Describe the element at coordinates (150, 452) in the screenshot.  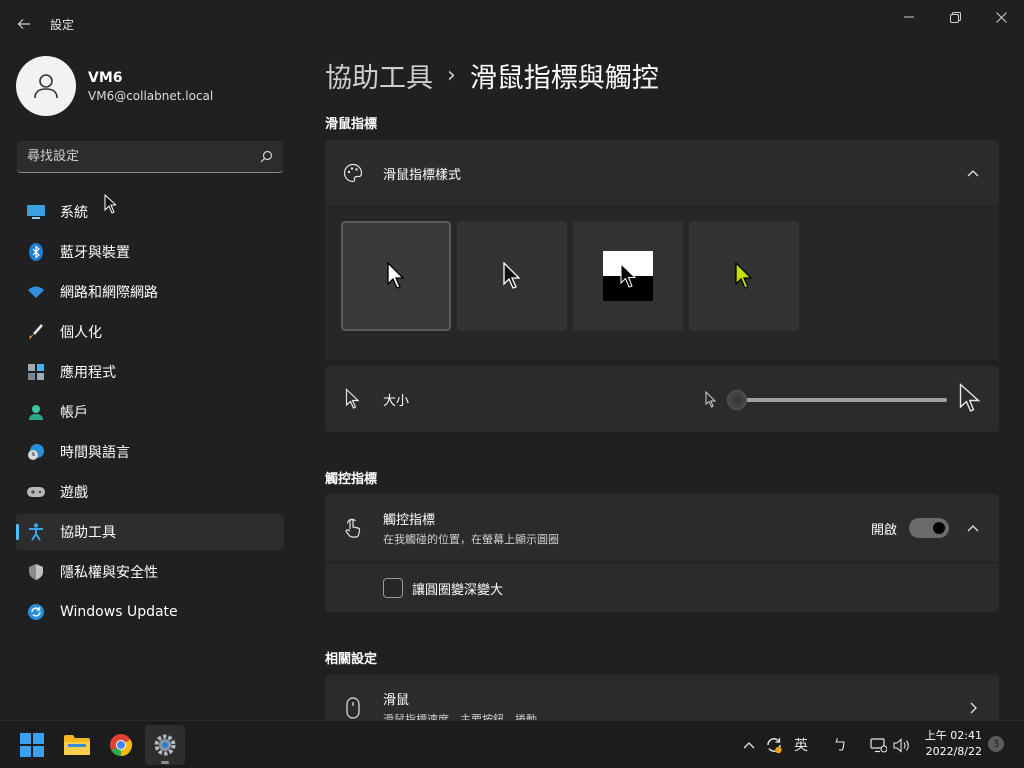
I see `sidebar-item-time-language: 時間與語言` at that location.